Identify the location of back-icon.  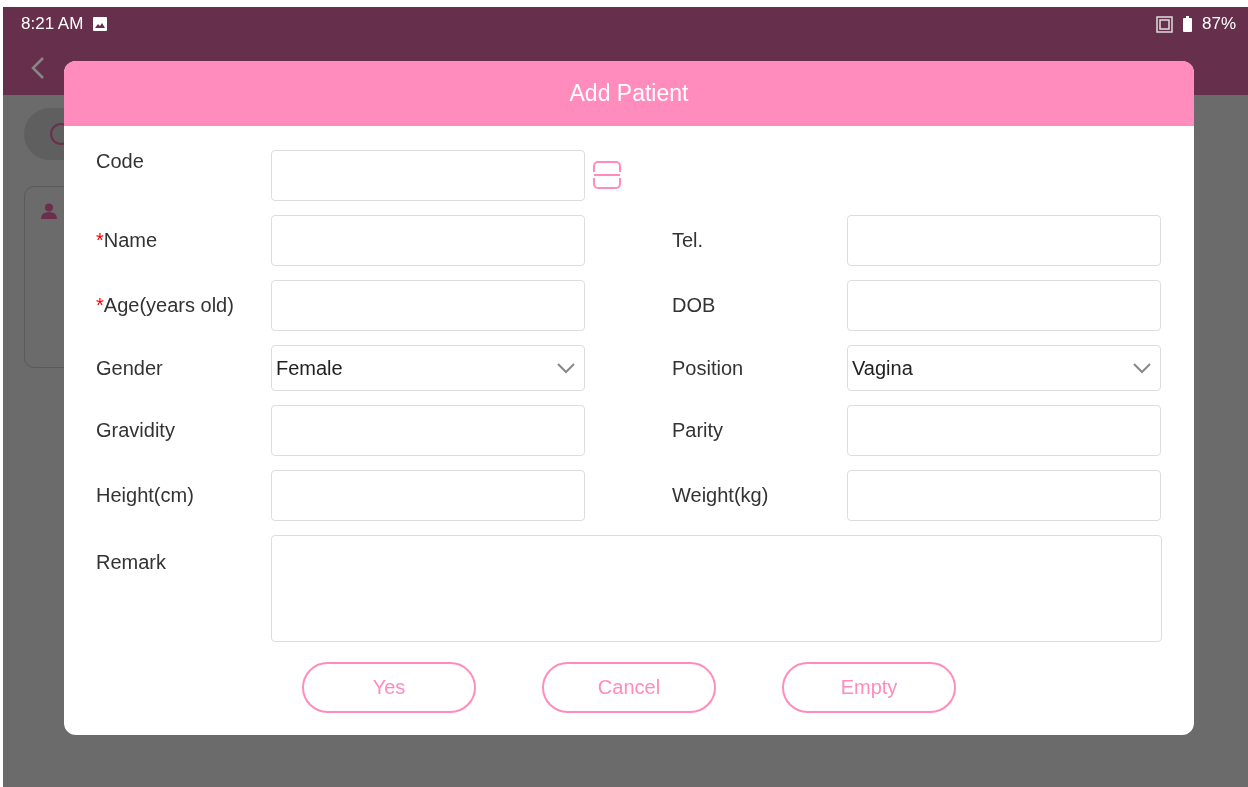
(38, 68).